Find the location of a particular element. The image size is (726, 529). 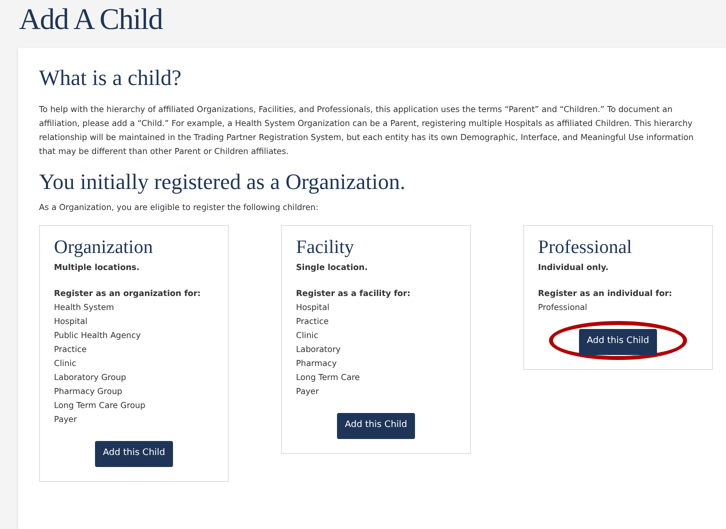

card-subtitle: Single location. is located at coordinates (332, 267).